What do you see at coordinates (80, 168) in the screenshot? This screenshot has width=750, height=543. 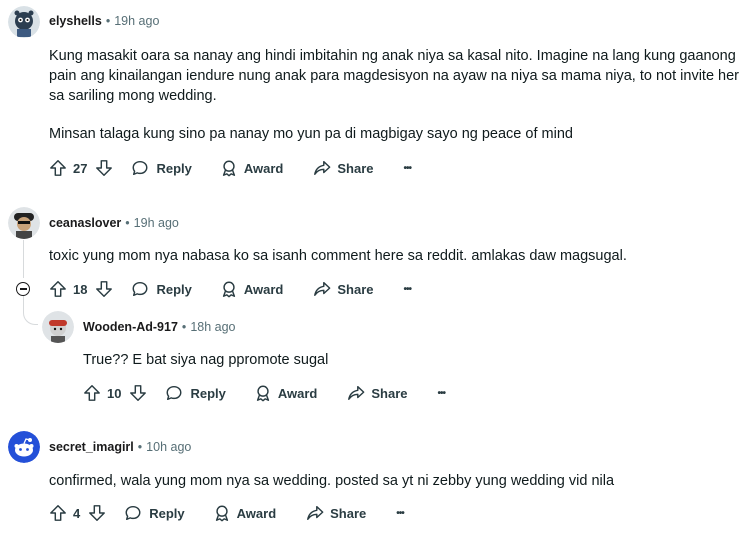 I see `vote-score: 27` at bounding box center [80, 168].